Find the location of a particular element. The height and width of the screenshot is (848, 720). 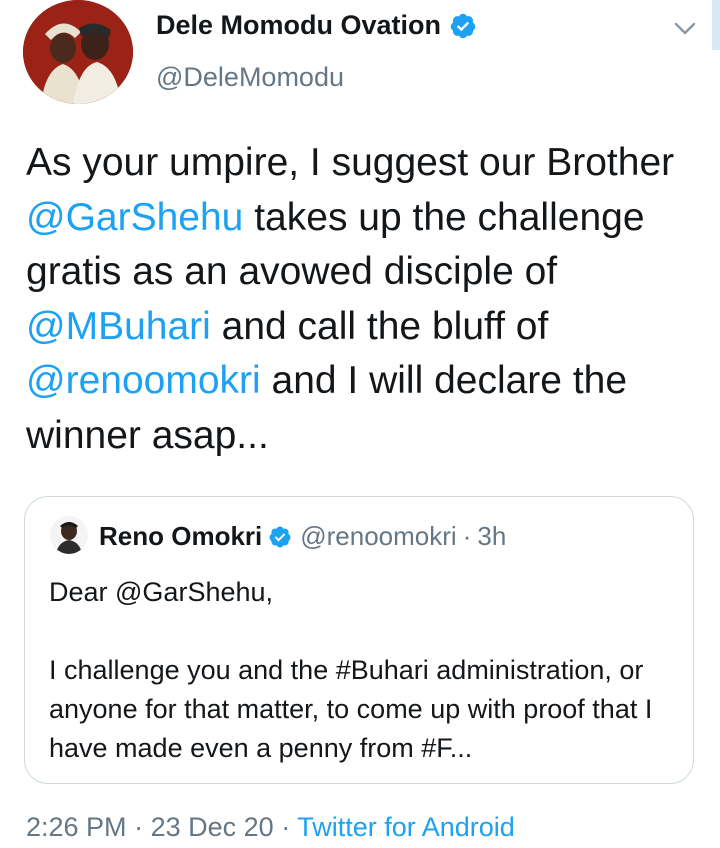

tweet-date: 23 Dec 20 is located at coordinates (212, 827).